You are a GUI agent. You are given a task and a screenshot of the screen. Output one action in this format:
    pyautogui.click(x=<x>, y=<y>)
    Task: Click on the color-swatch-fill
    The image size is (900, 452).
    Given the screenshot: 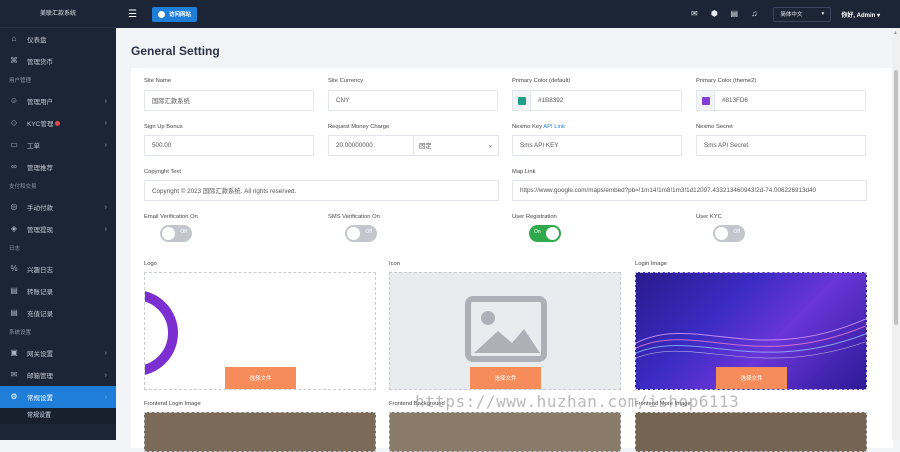 What is the action you would take?
    pyautogui.click(x=521, y=100)
    